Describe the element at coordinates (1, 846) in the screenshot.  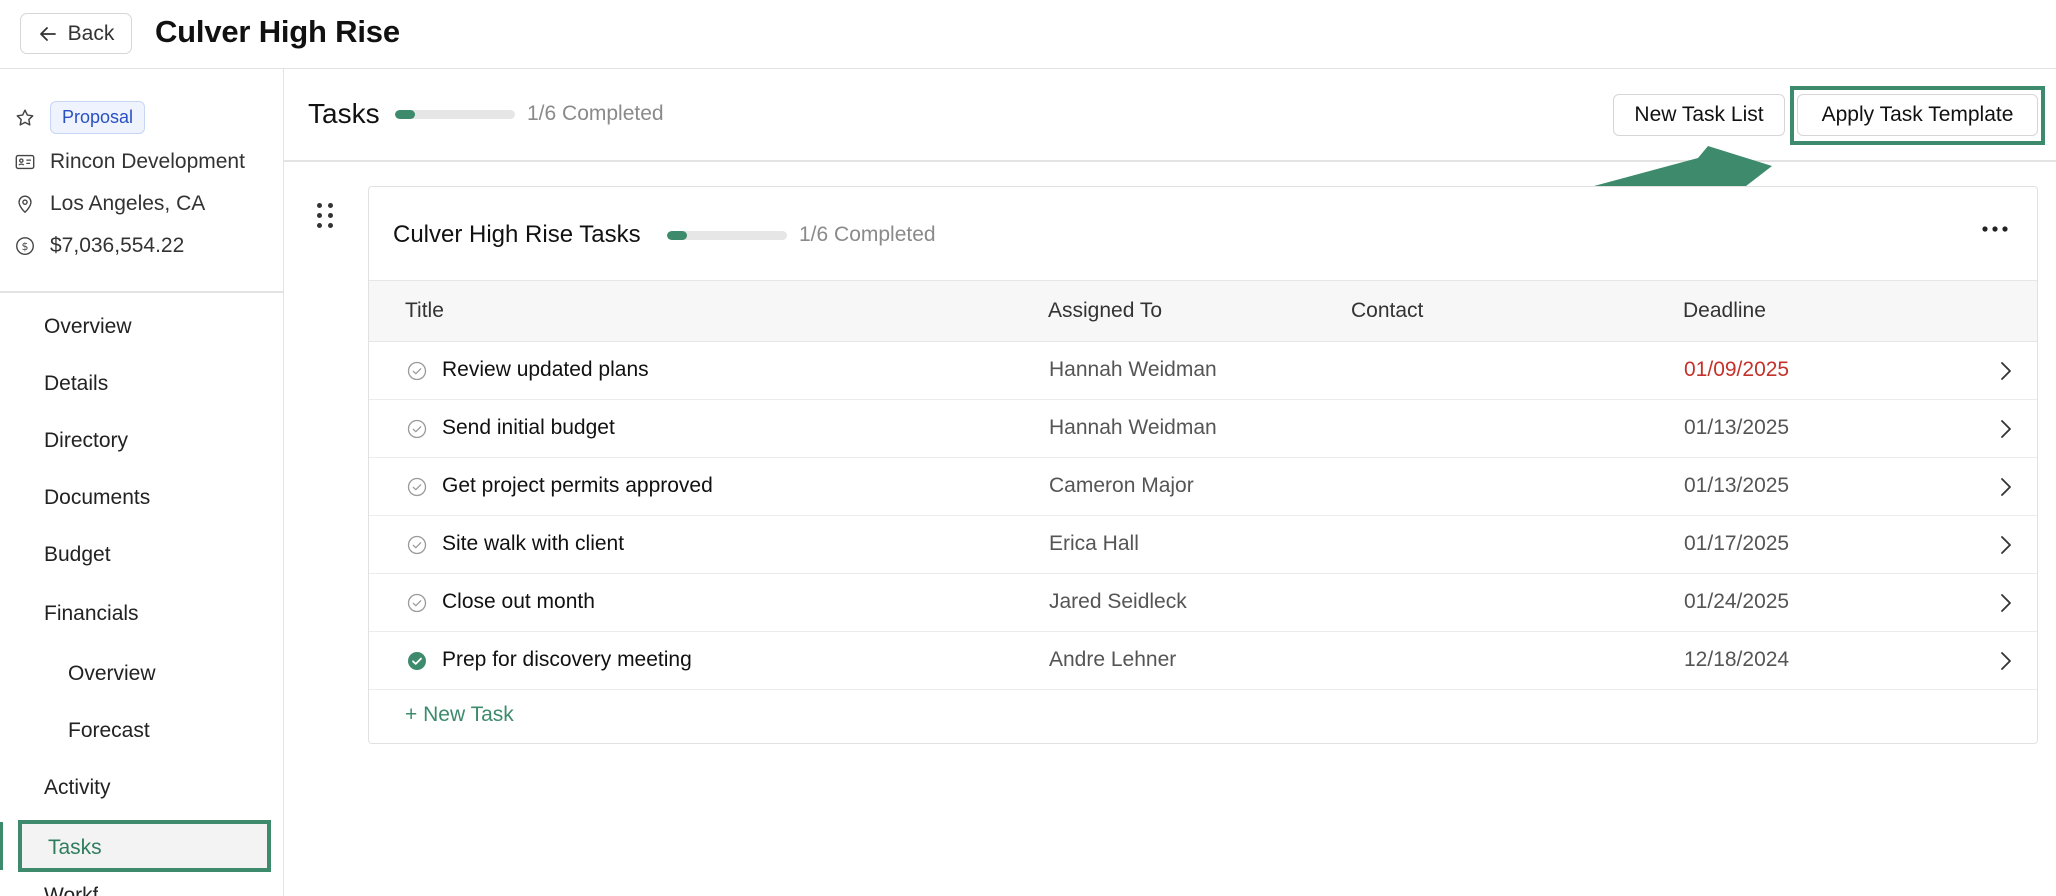
I see `active-nav-indicator` at that location.